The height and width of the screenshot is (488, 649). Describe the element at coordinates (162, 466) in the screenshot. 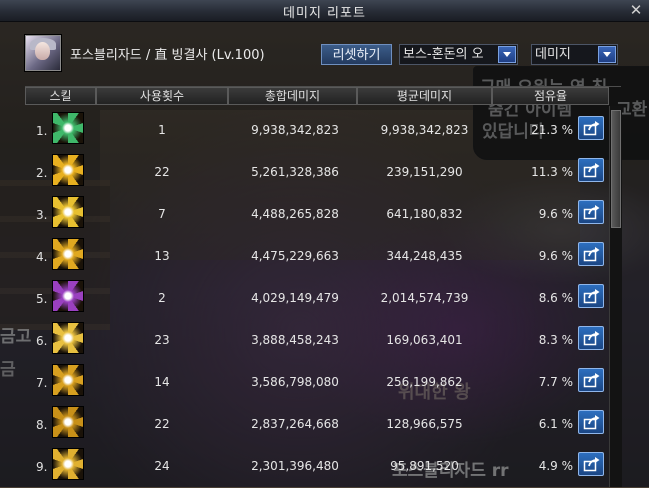

I see `row-uses: 24` at that location.